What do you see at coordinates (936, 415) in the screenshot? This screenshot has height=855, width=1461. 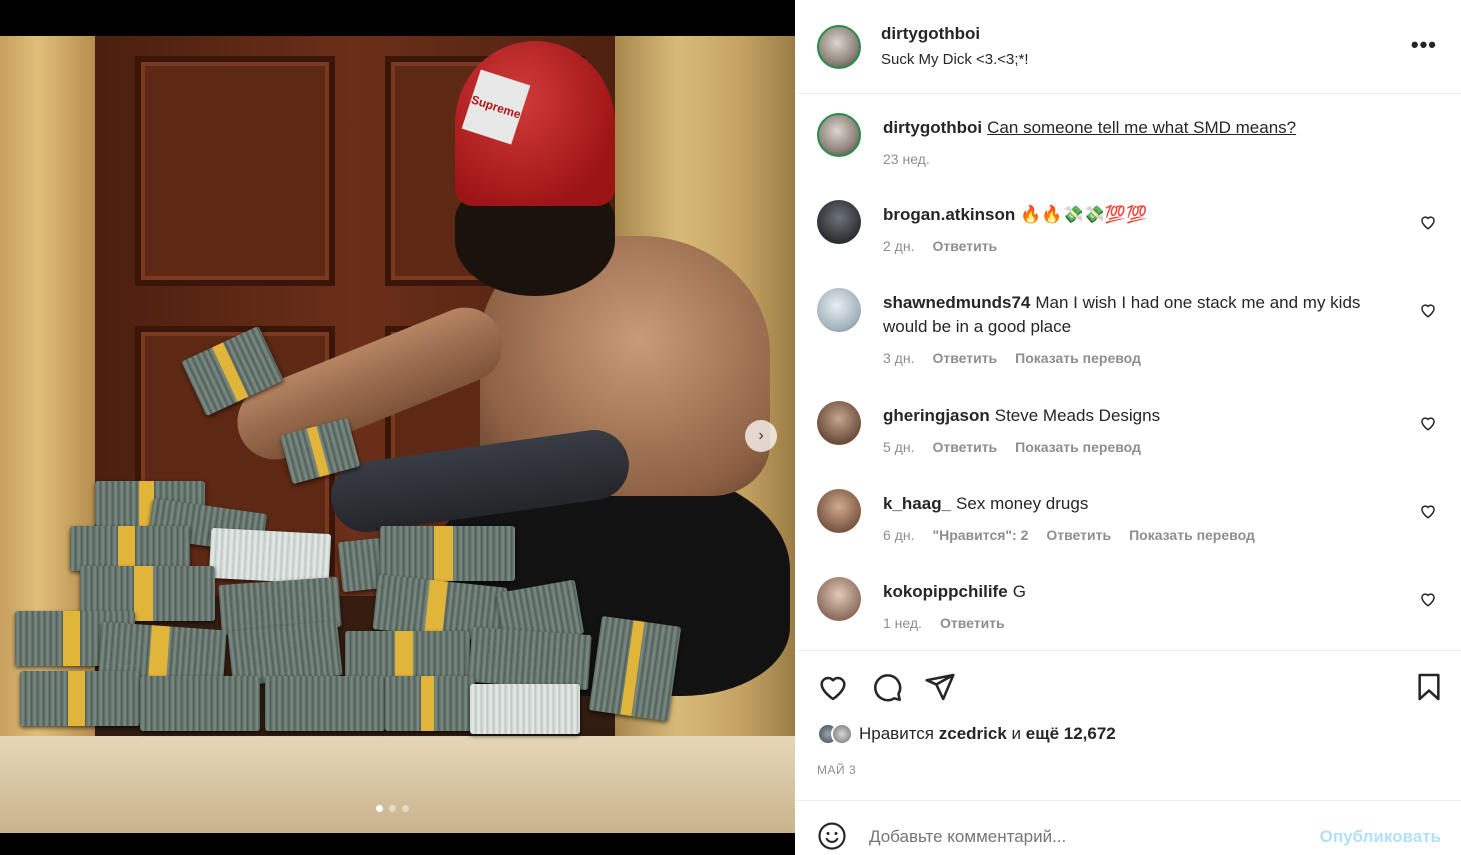 I see `comment-username: gheringjason` at bounding box center [936, 415].